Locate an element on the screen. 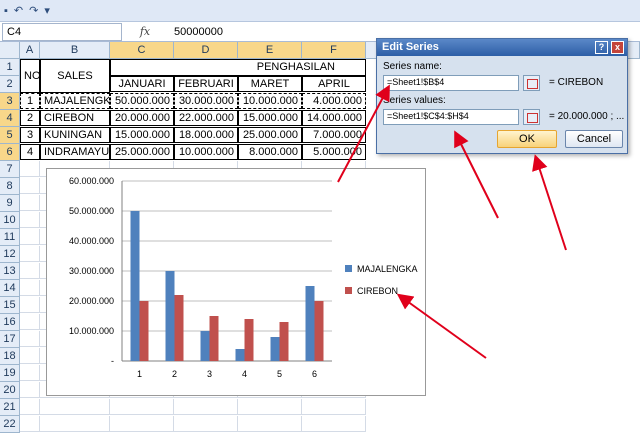  table-cell-no: 1 is located at coordinates (30, 101).